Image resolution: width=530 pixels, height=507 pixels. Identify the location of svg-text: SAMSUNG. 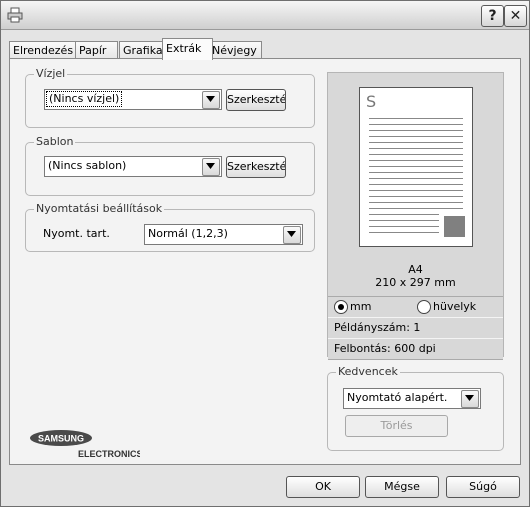
(61, 439).